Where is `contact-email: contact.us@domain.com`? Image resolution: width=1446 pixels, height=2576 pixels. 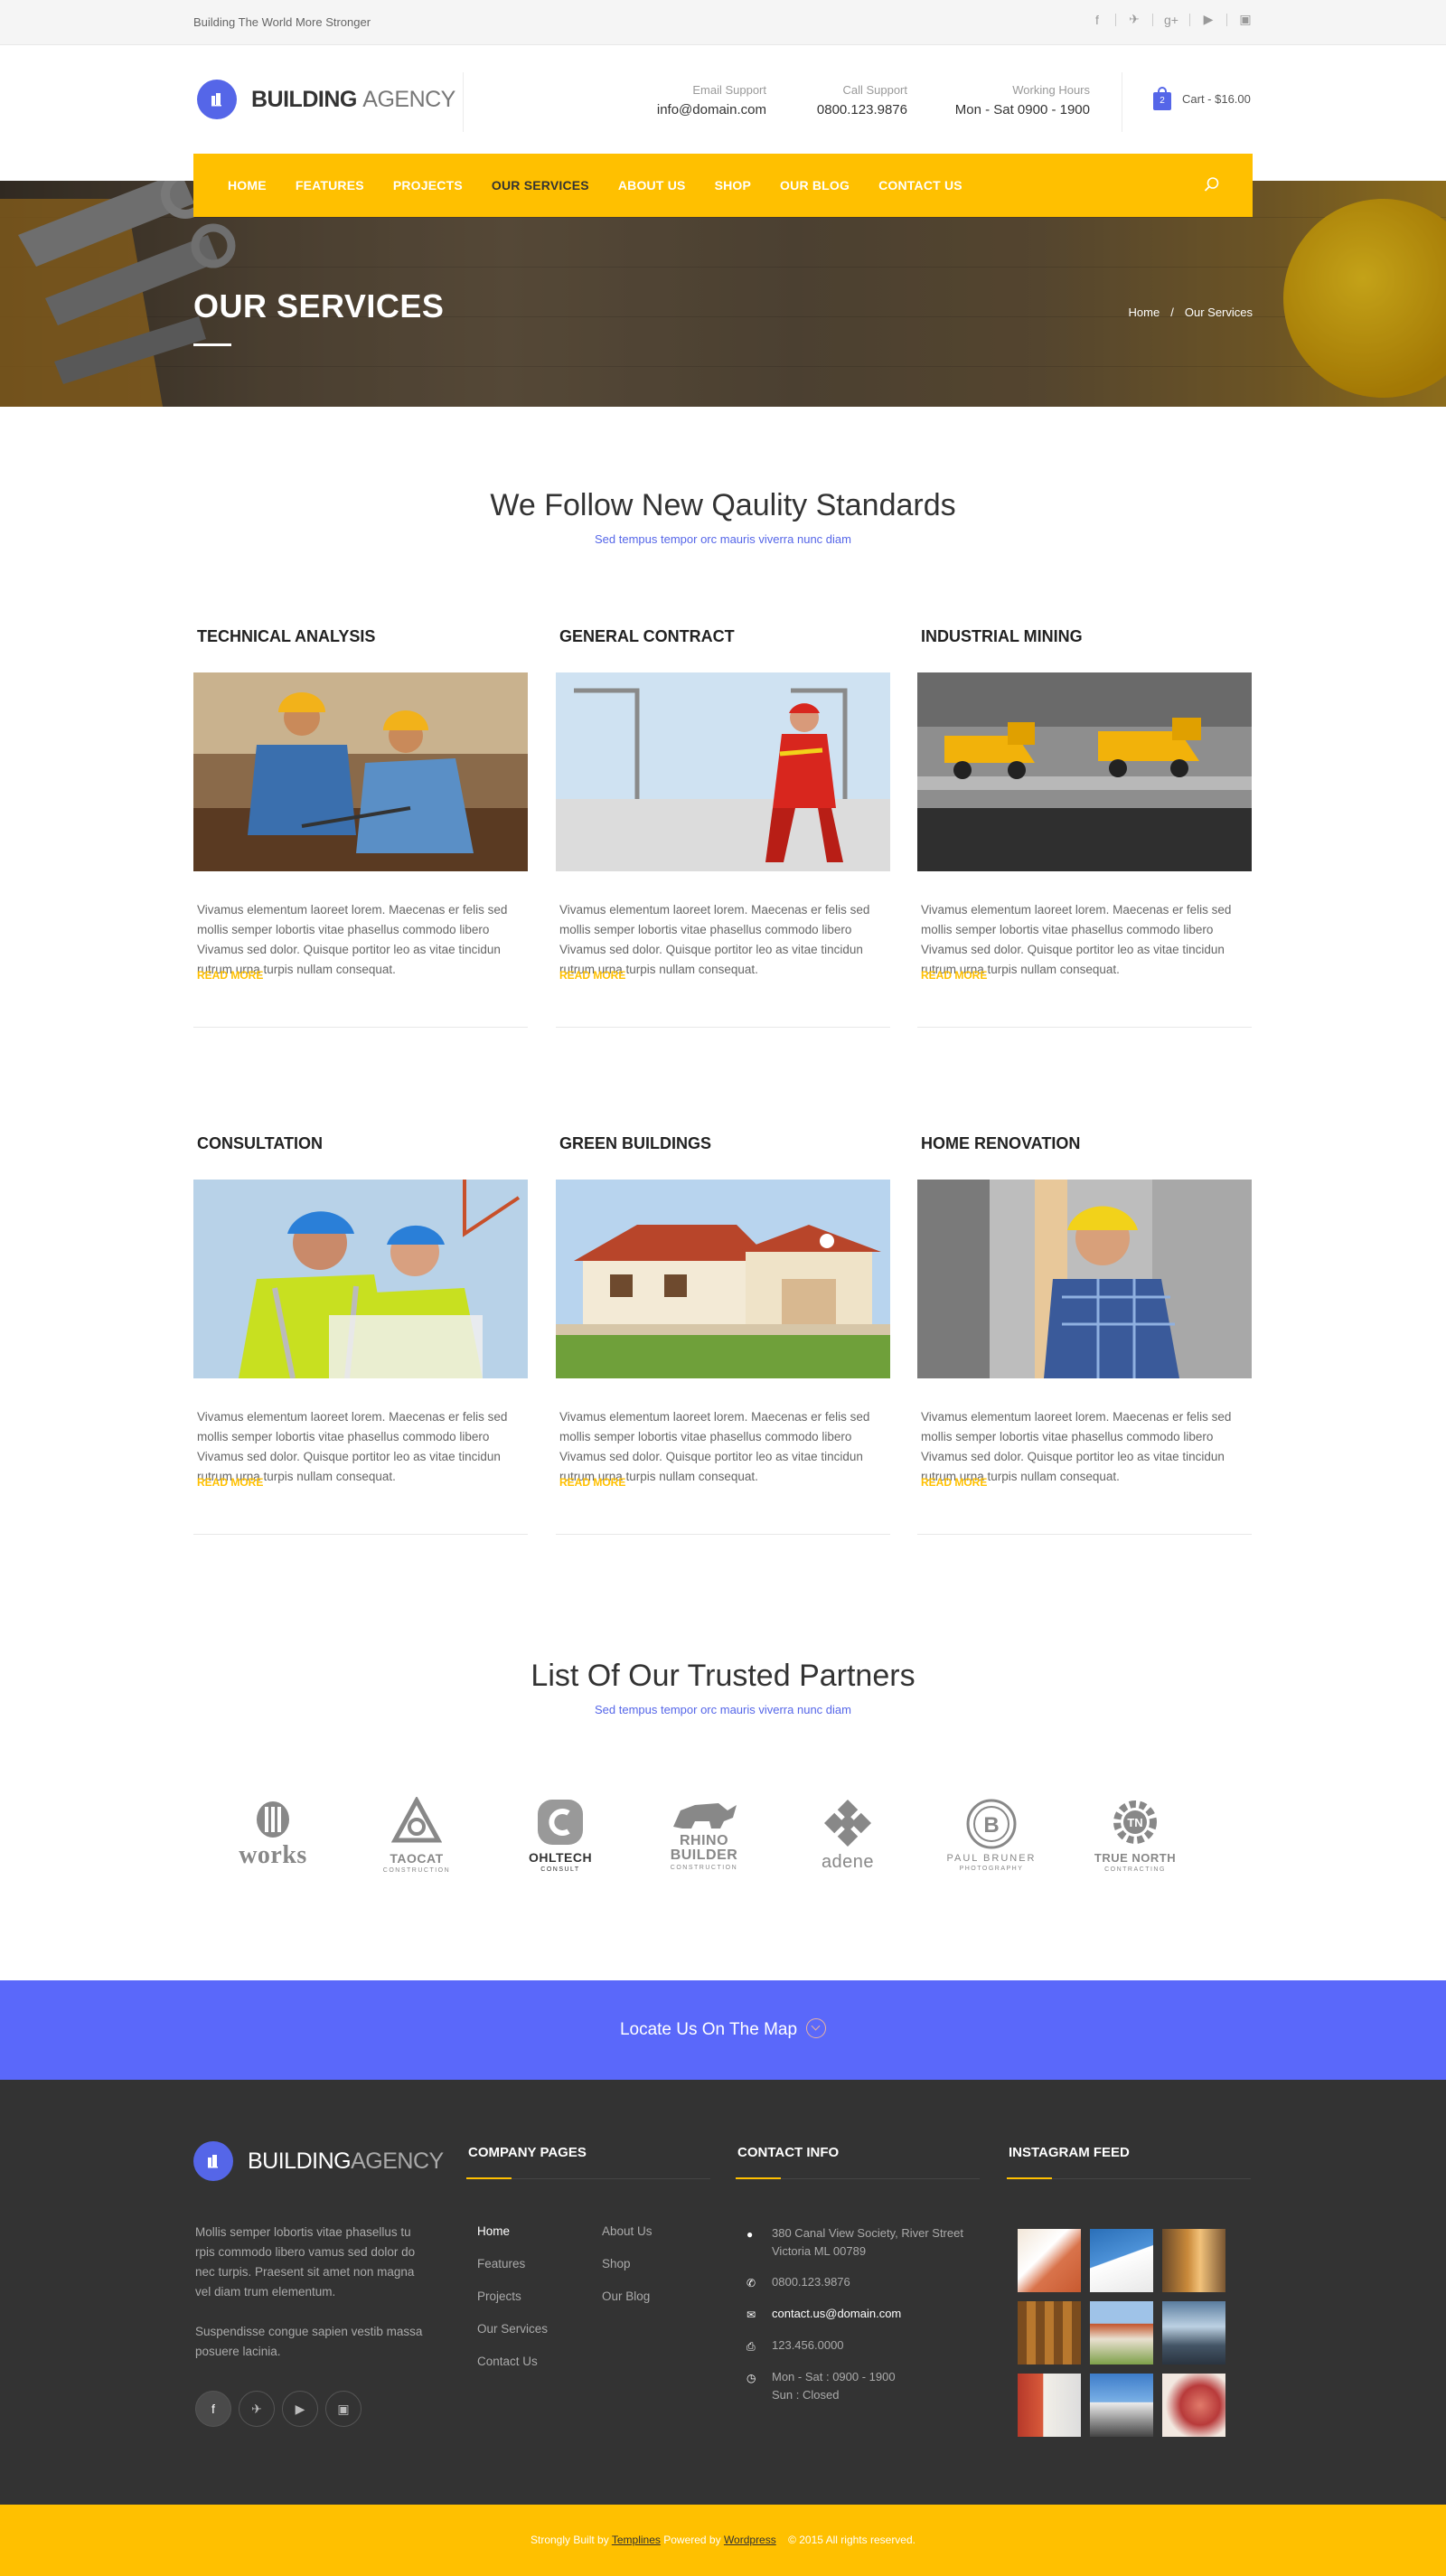
contact-email: contact.us@domain.com is located at coordinates (837, 2315).